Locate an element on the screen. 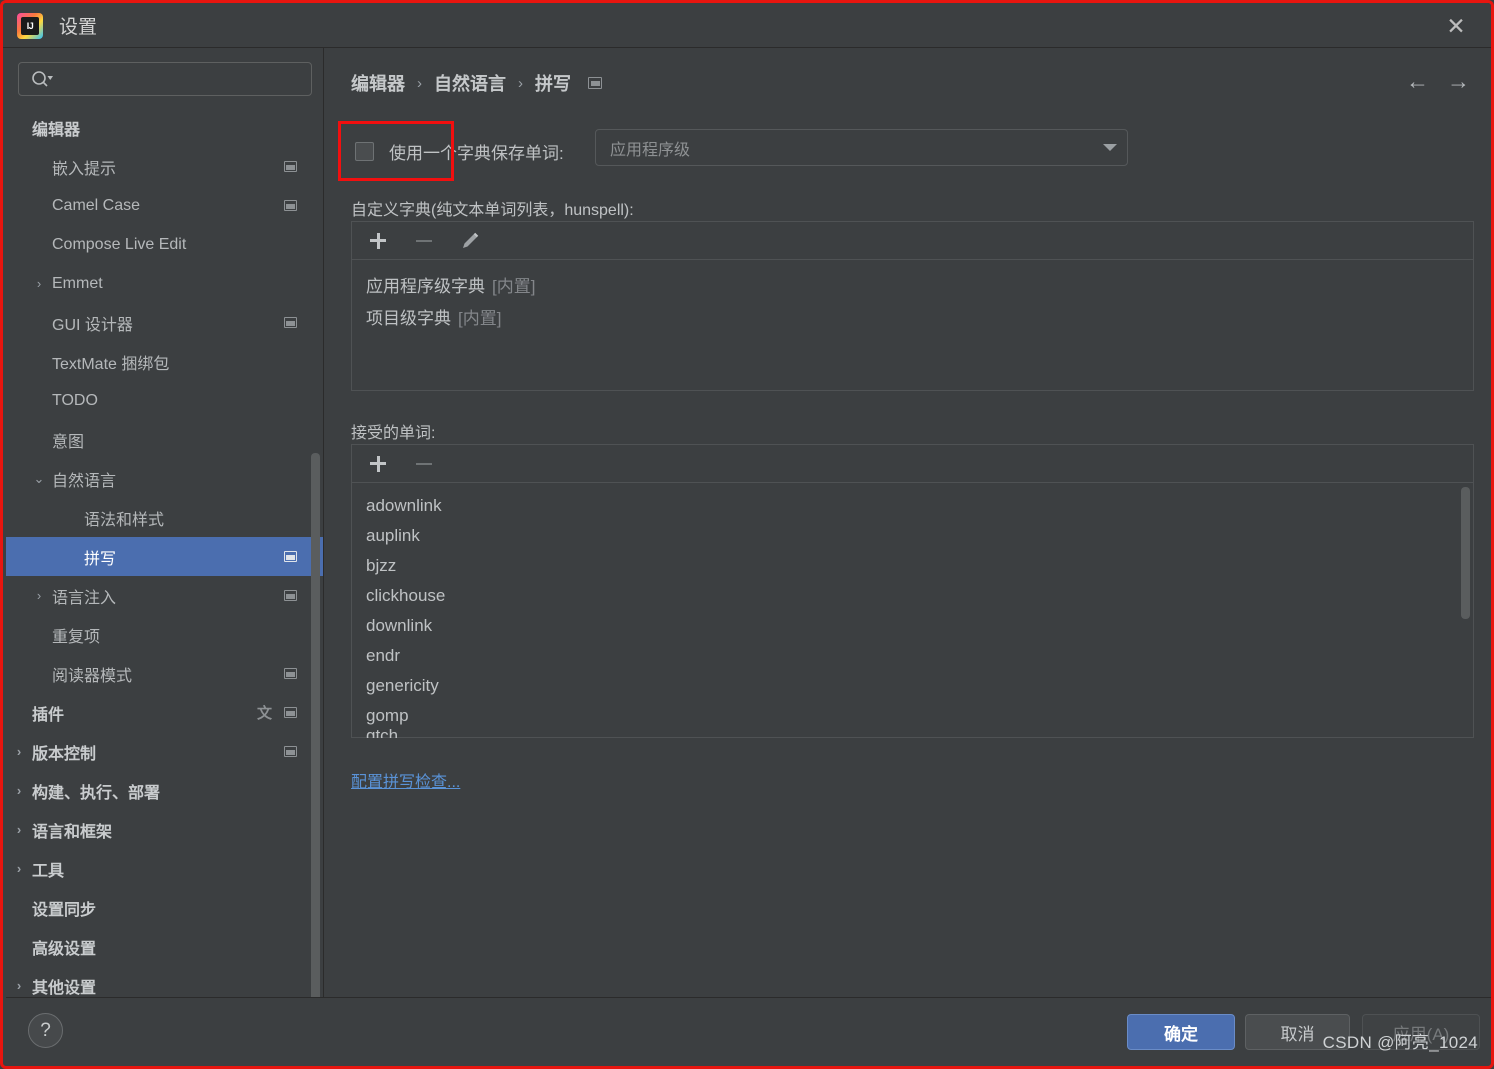 Image resolution: width=1494 pixels, height=1069 pixels. sidebar-item-4: › Emmet is located at coordinates (165, 283).